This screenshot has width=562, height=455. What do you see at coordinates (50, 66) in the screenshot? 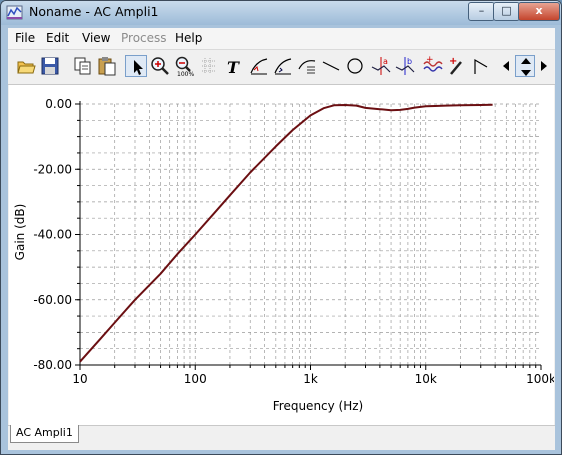
I see `save-icon` at bounding box center [50, 66].